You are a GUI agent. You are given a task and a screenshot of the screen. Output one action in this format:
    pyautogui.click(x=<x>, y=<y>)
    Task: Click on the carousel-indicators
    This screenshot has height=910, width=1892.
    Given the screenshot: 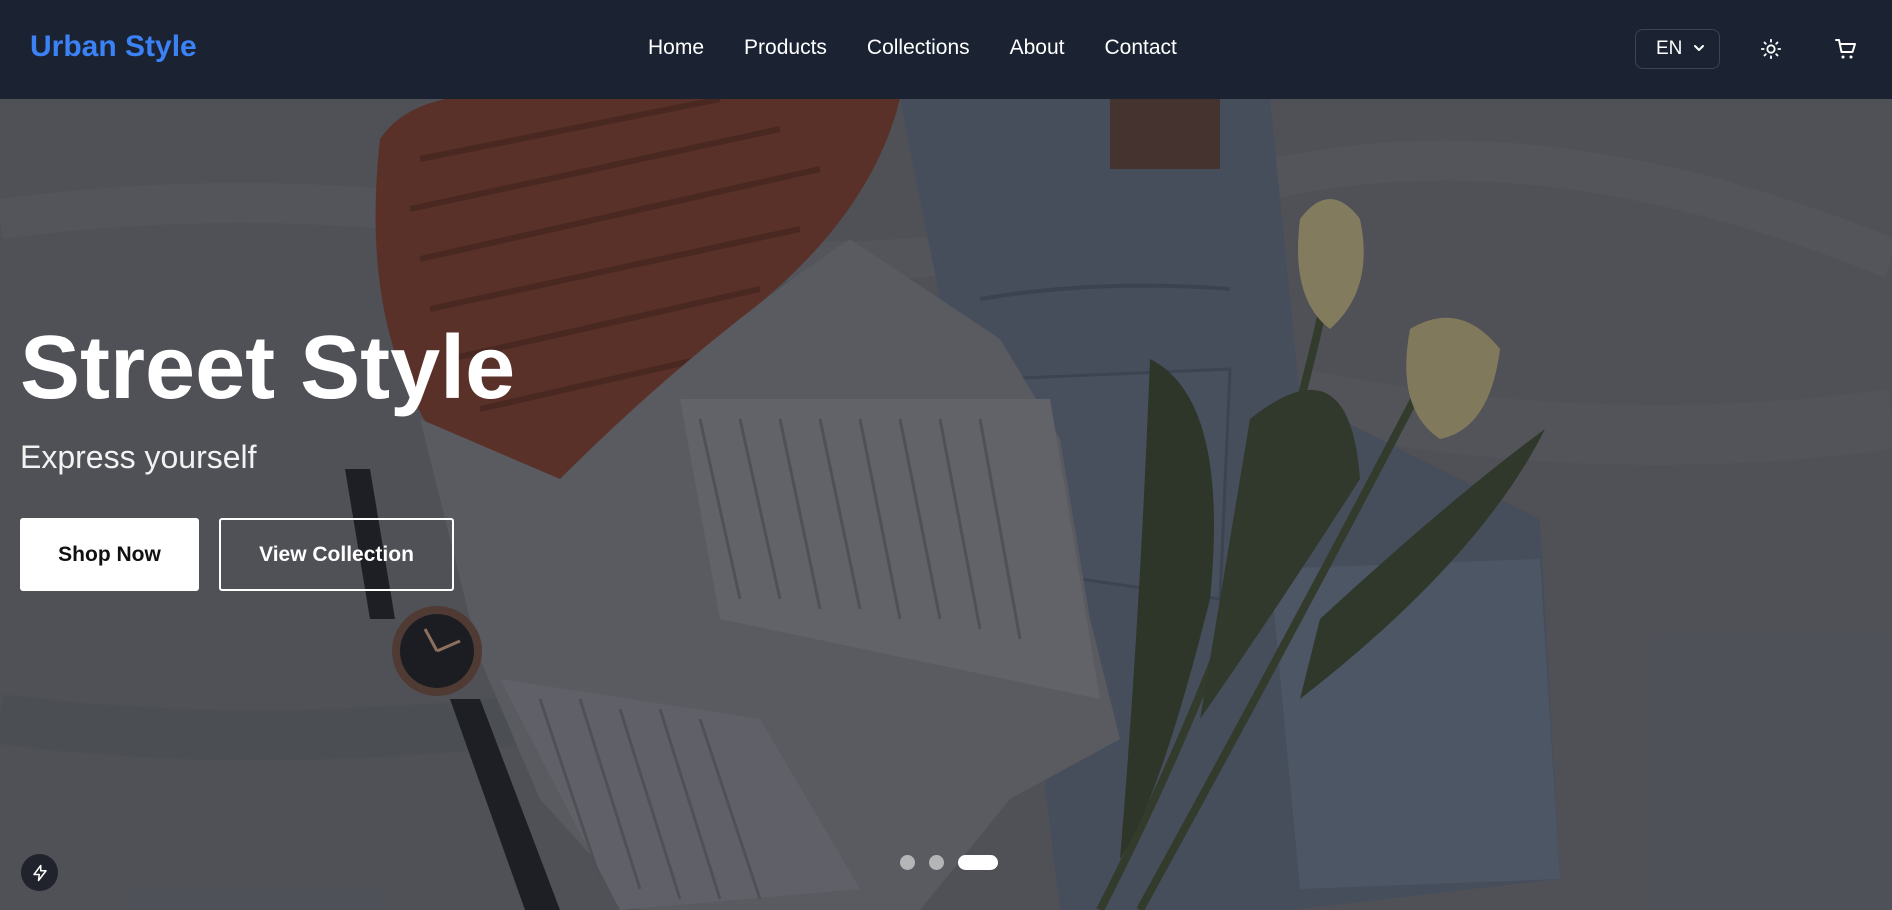 What is the action you would take?
    pyautogui.click(x=949, y=862)
    